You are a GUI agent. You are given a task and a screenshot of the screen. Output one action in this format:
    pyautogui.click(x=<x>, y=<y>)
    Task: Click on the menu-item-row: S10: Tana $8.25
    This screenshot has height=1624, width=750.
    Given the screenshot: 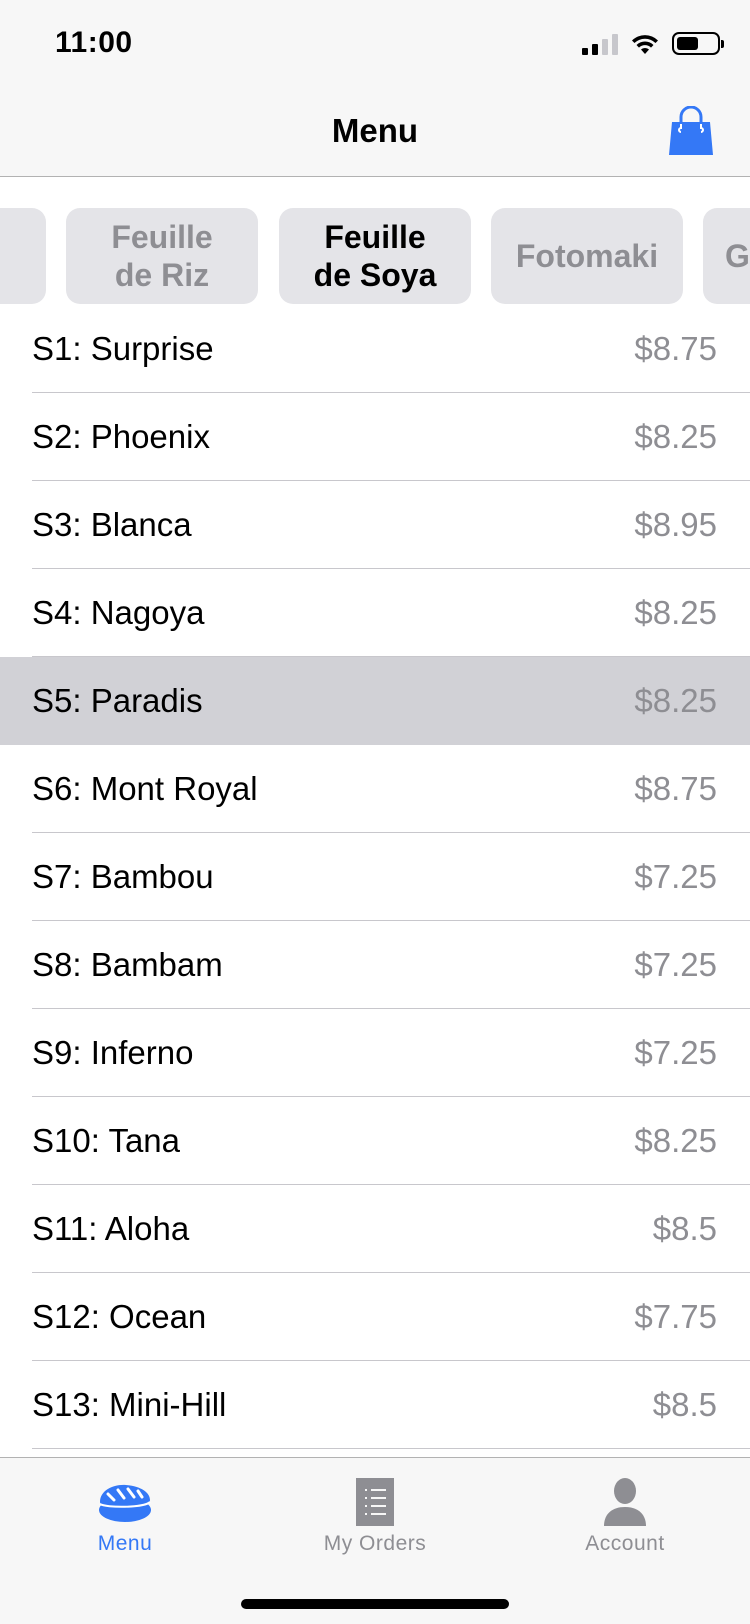 What is the action you would take?
    pyautogui.click(x=375, y=1141)
    